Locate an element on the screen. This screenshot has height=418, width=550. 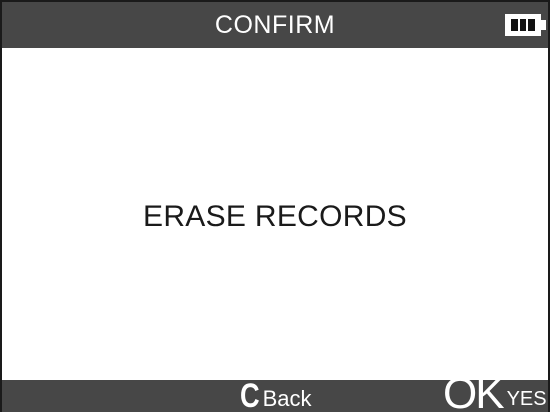
title-bar: CONFIRM is located at coordinates (275, 25).